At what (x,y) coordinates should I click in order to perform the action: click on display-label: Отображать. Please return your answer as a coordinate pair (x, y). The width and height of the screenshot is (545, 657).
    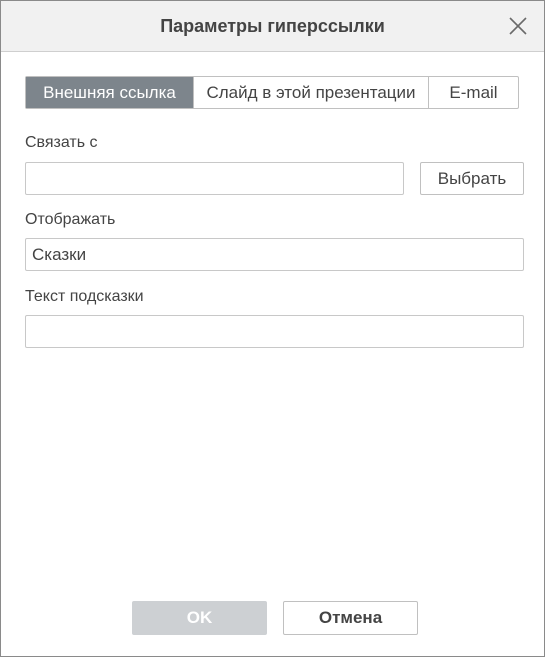
    Looking at the image, I should click on (70, 219).